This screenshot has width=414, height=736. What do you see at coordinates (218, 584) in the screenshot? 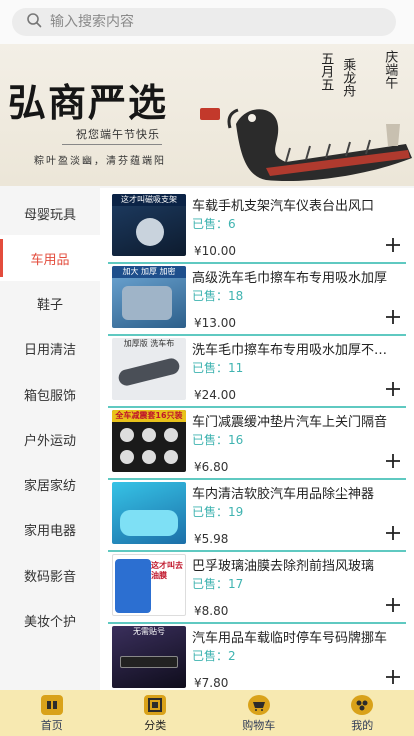
I see `product-sold-count: 已售：17` at bounding box center [218, 584].